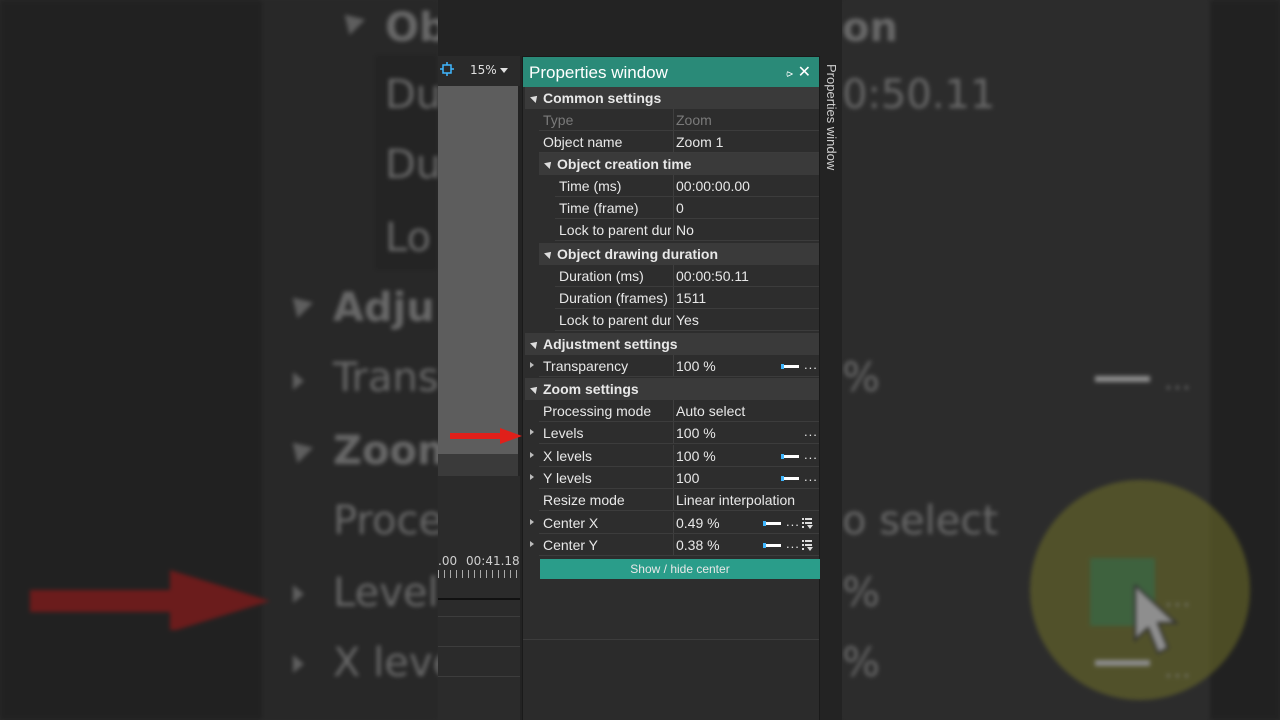 The width and height of the screenshot is (1280, 720). What do you see at coordinates (698, 545) in the screenshot?
I see `center-y-field: 0.38 %` at bounding box center [698, 545].